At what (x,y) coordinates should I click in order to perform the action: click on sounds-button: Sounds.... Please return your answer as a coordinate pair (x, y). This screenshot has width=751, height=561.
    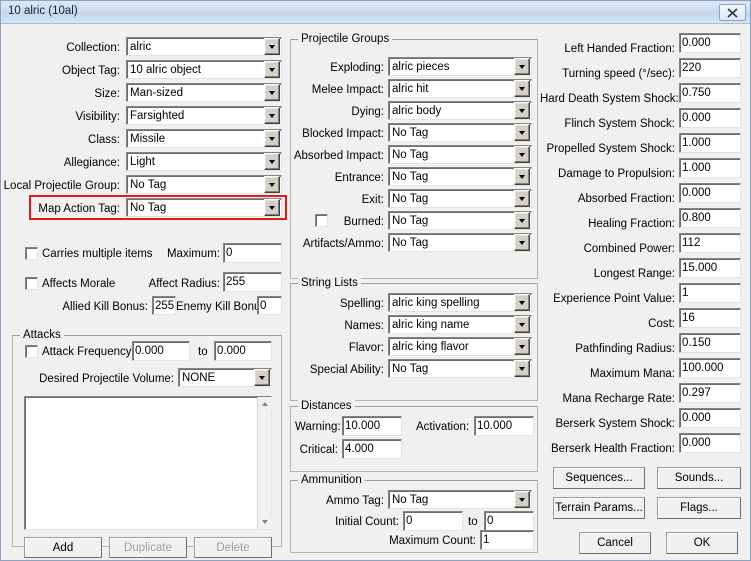
    Looking at the image, I should click on (699, 478).